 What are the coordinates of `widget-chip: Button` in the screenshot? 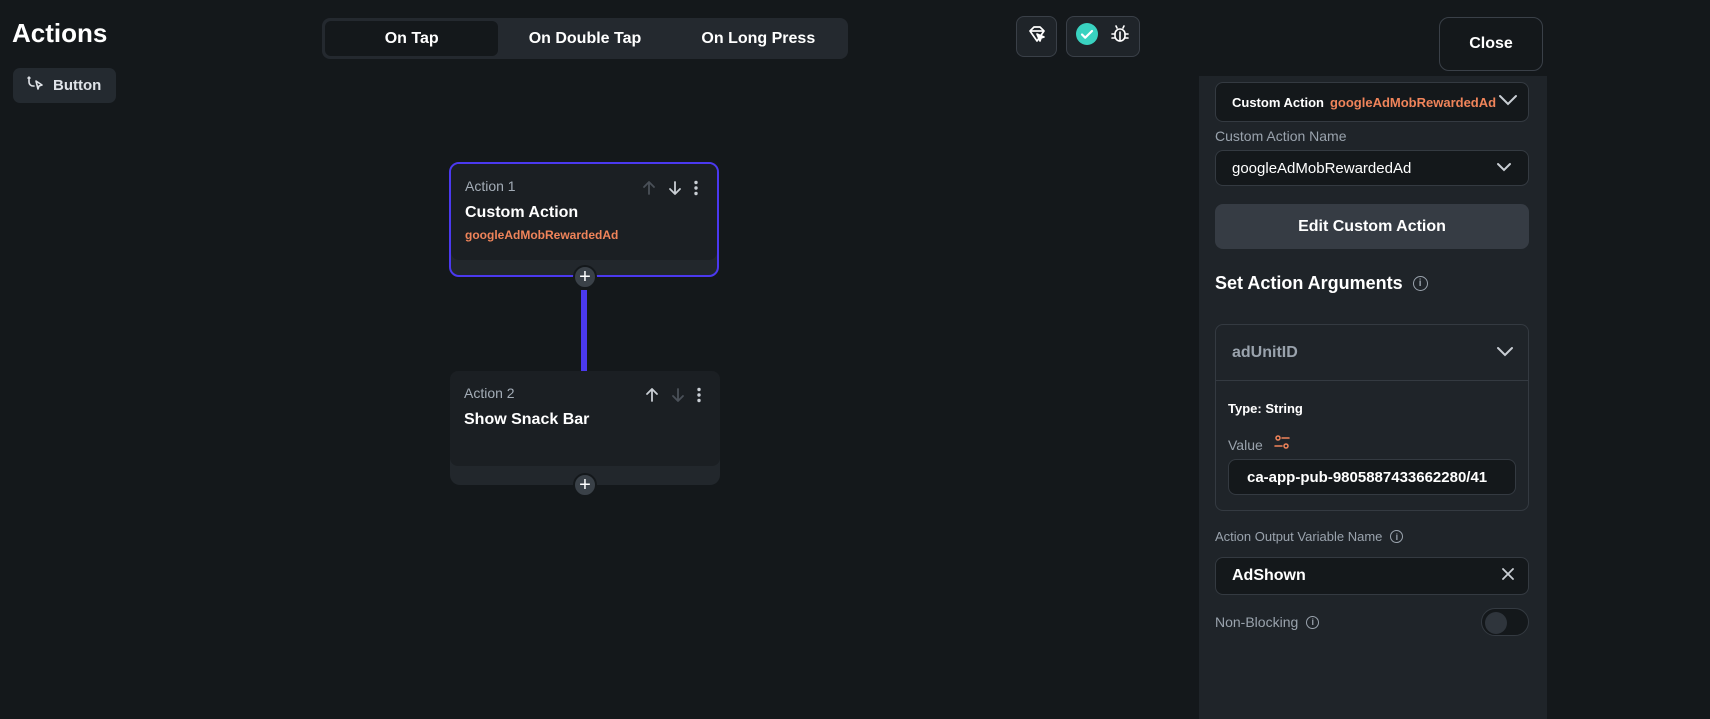 It's located at (64, 85).